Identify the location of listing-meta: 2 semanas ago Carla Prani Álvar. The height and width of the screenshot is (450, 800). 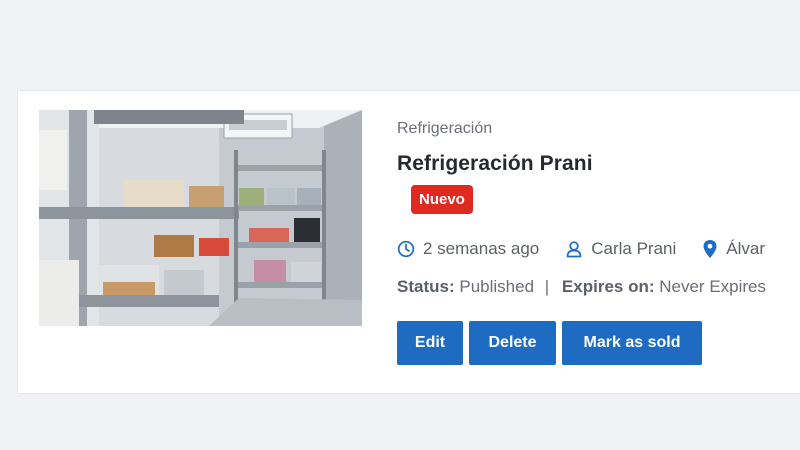
(581, 249).